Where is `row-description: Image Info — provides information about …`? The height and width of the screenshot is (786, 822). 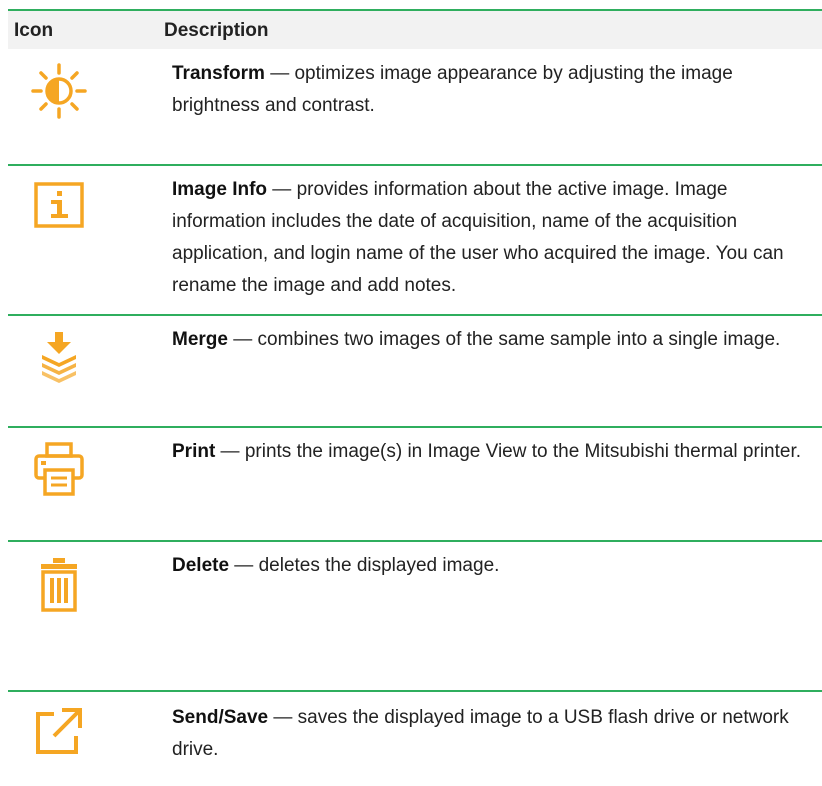
row-description: Image Info — provides information about … is located at coordinates (478, 237).